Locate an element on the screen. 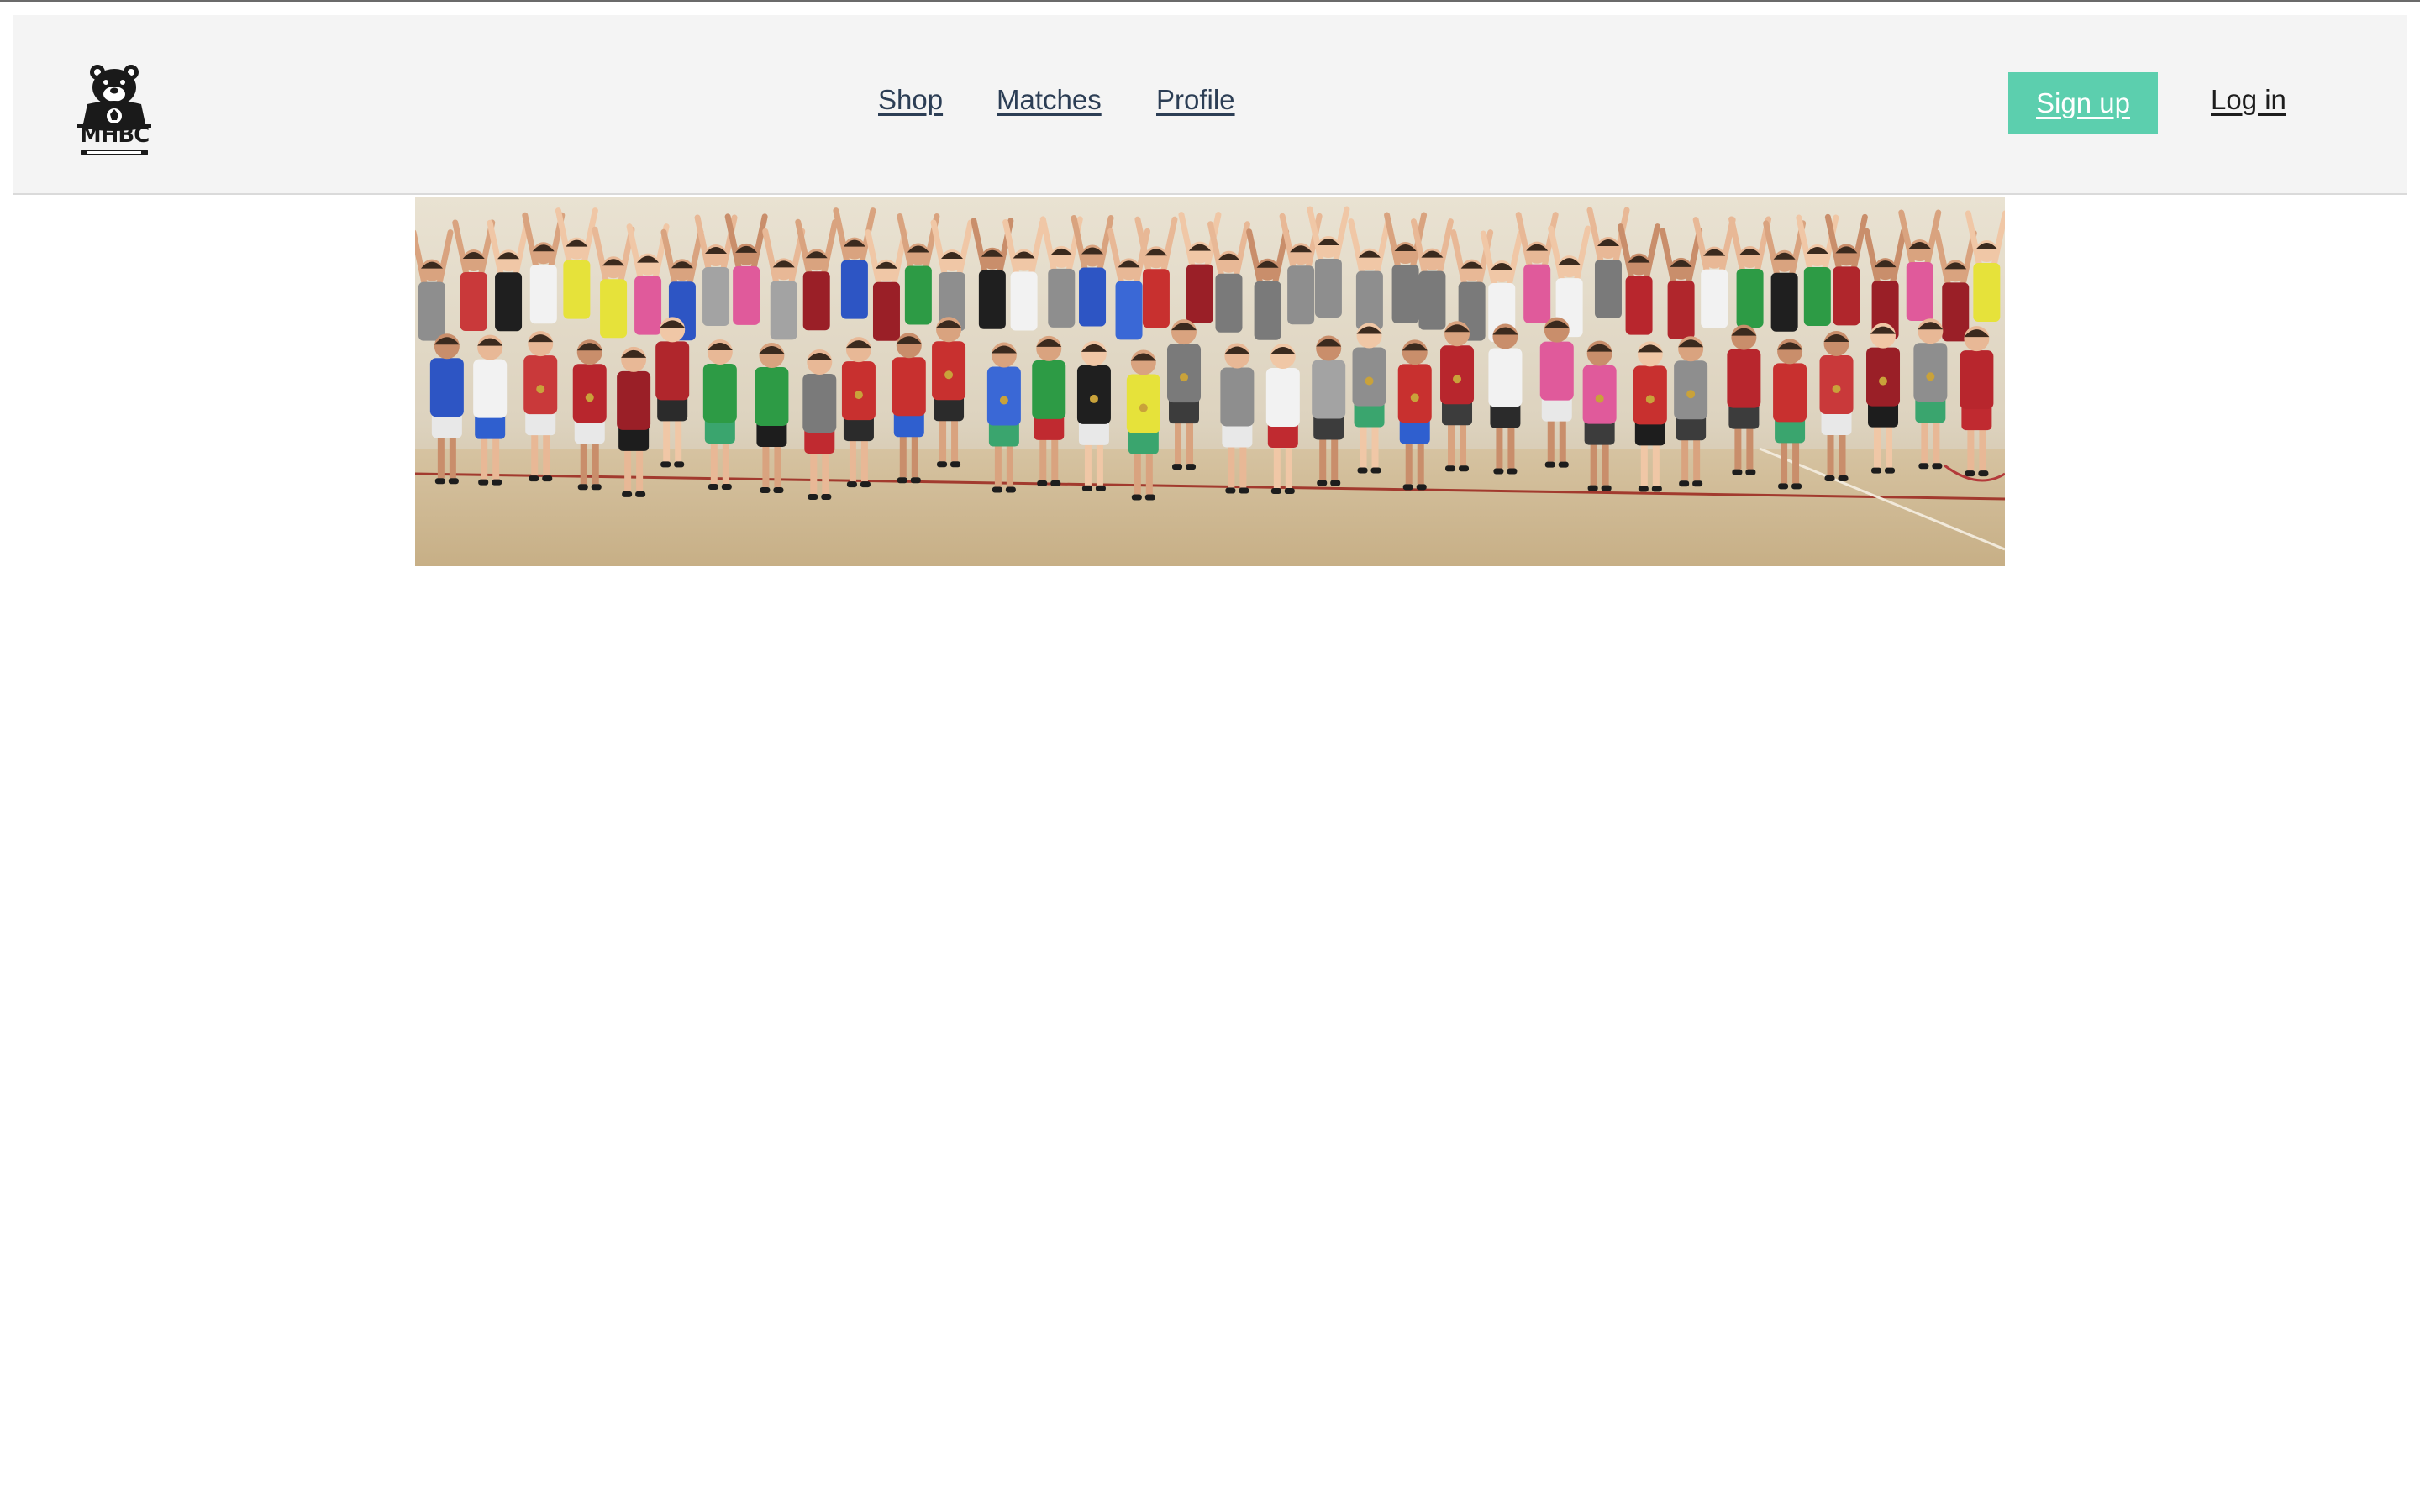 This screenshot has width=2420, height=1512. sign-up-button: Sign up is located at coordinates (2083, 103).